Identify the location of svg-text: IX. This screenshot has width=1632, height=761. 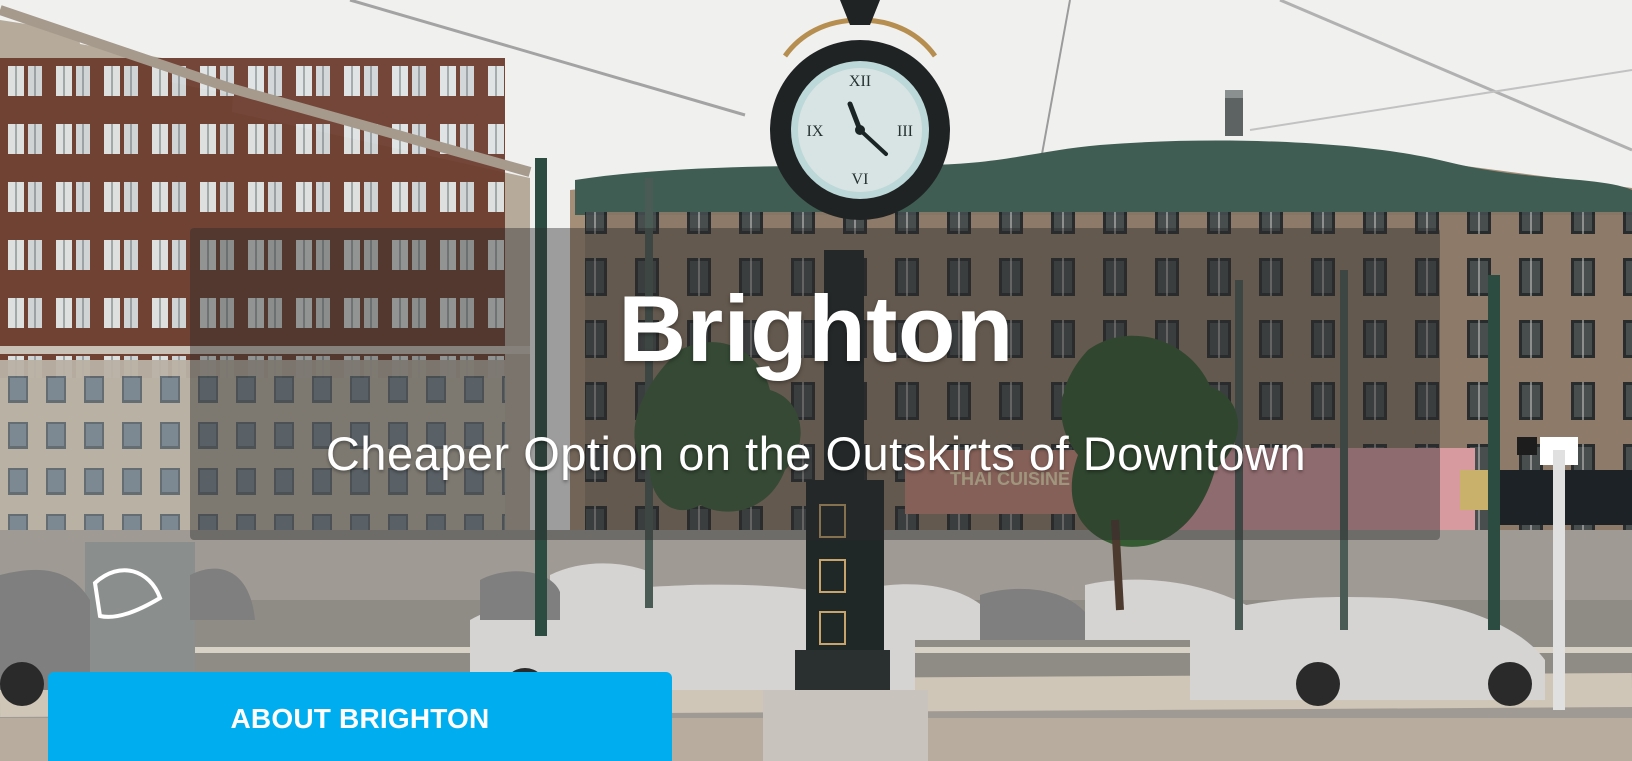
(815, 131).